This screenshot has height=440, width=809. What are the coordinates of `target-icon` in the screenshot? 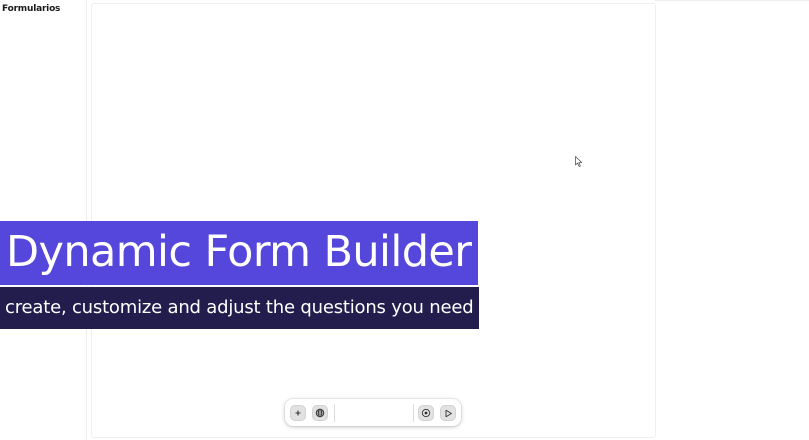 It's located at (426, 413).